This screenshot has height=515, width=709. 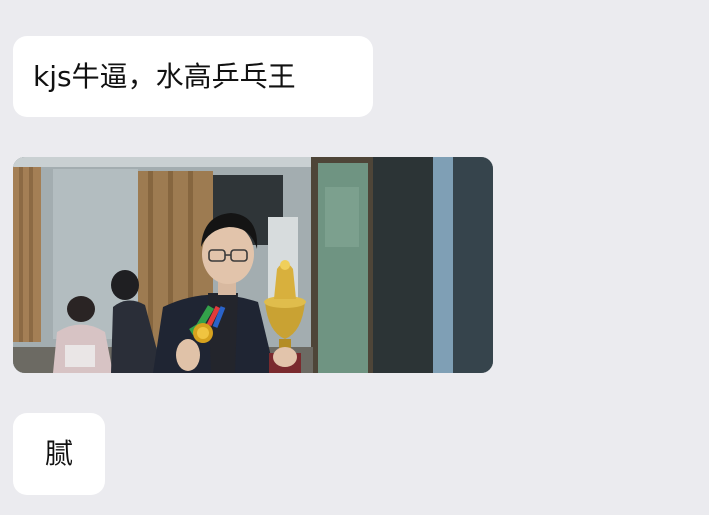 I want to click on incoming-message-bubble-1: kjs牛逼，水高乒乓王, so click(x=193, y=76).